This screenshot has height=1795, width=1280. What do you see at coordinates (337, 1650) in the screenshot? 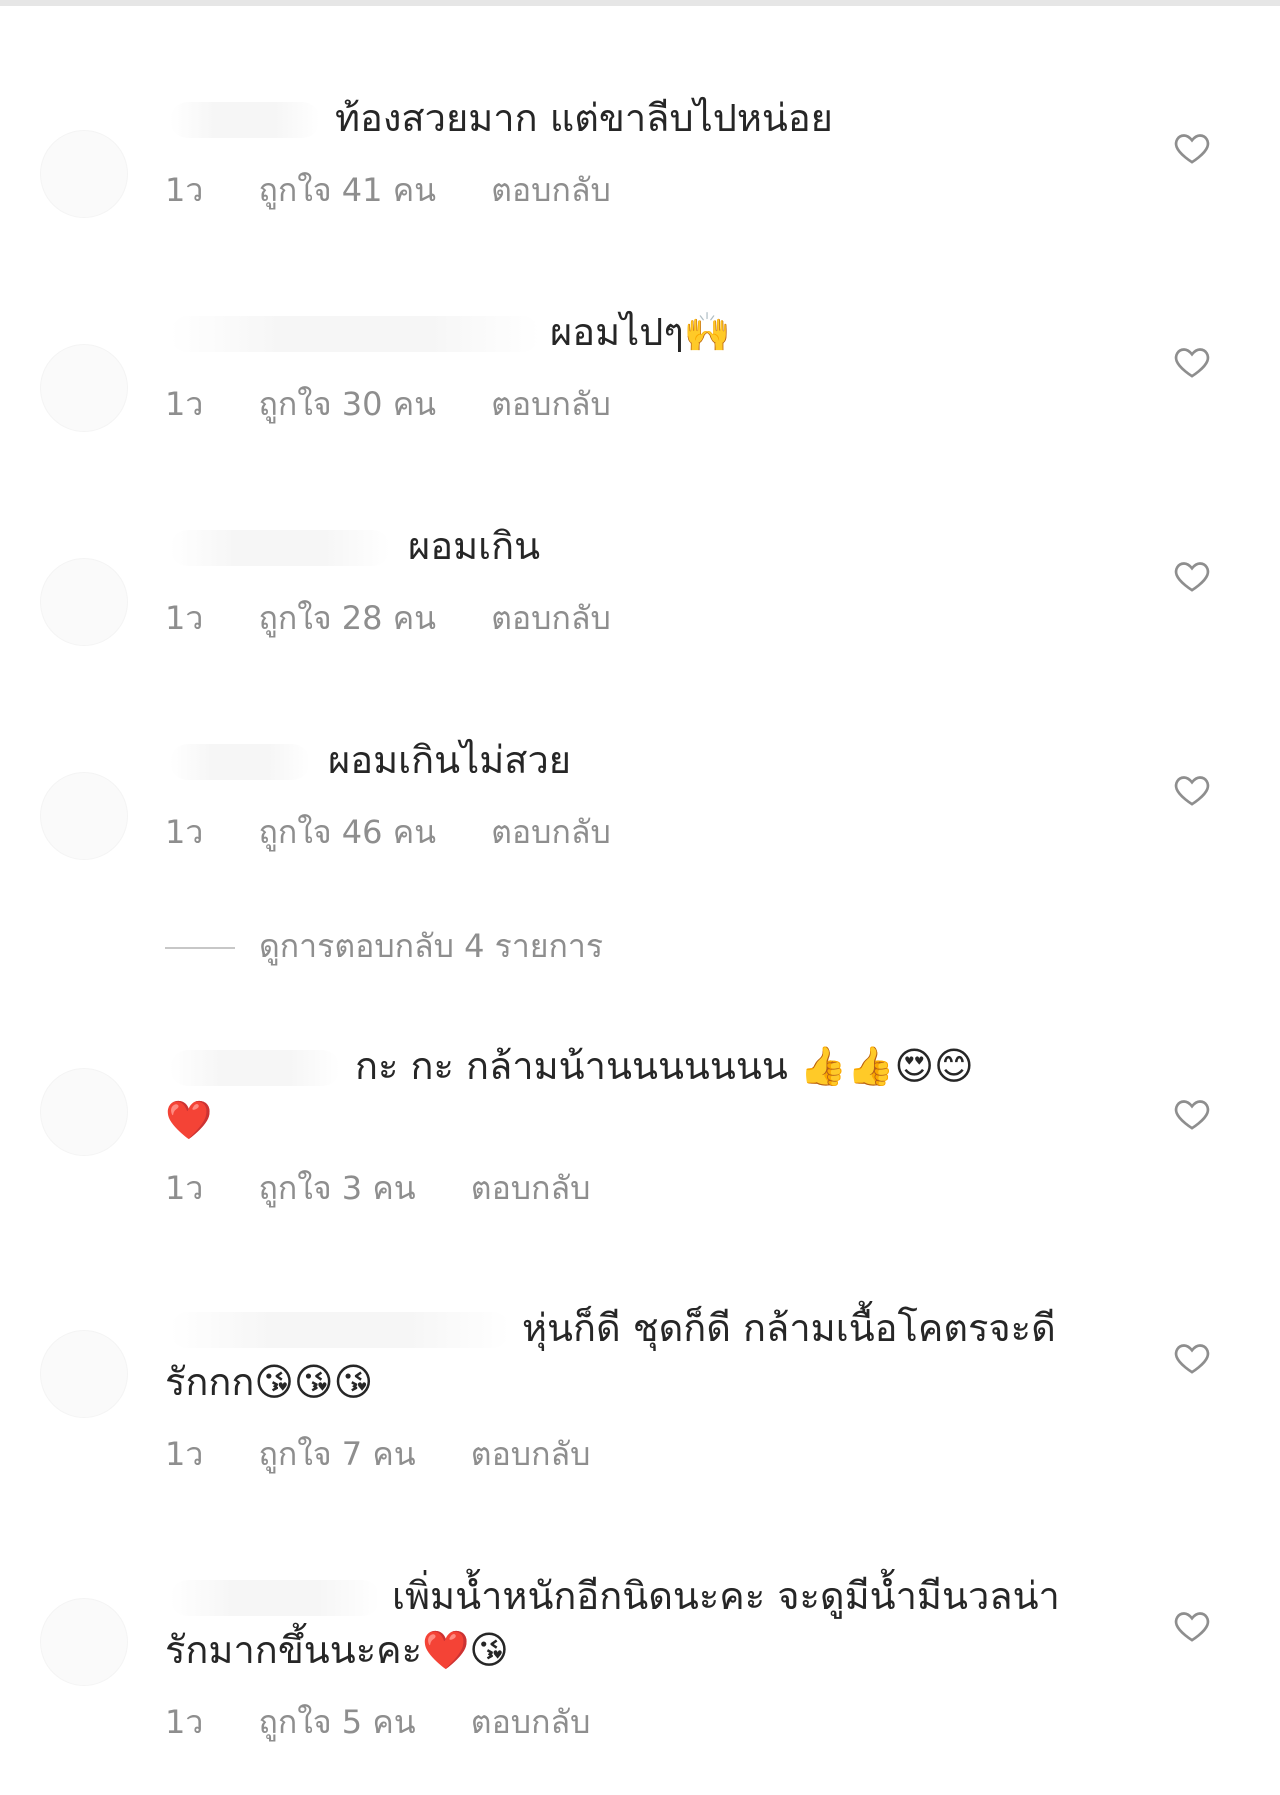
I see `comment-text-line2: รักมากขึ้นนะคะ❤️😘` at bounding box center [337, 1650].